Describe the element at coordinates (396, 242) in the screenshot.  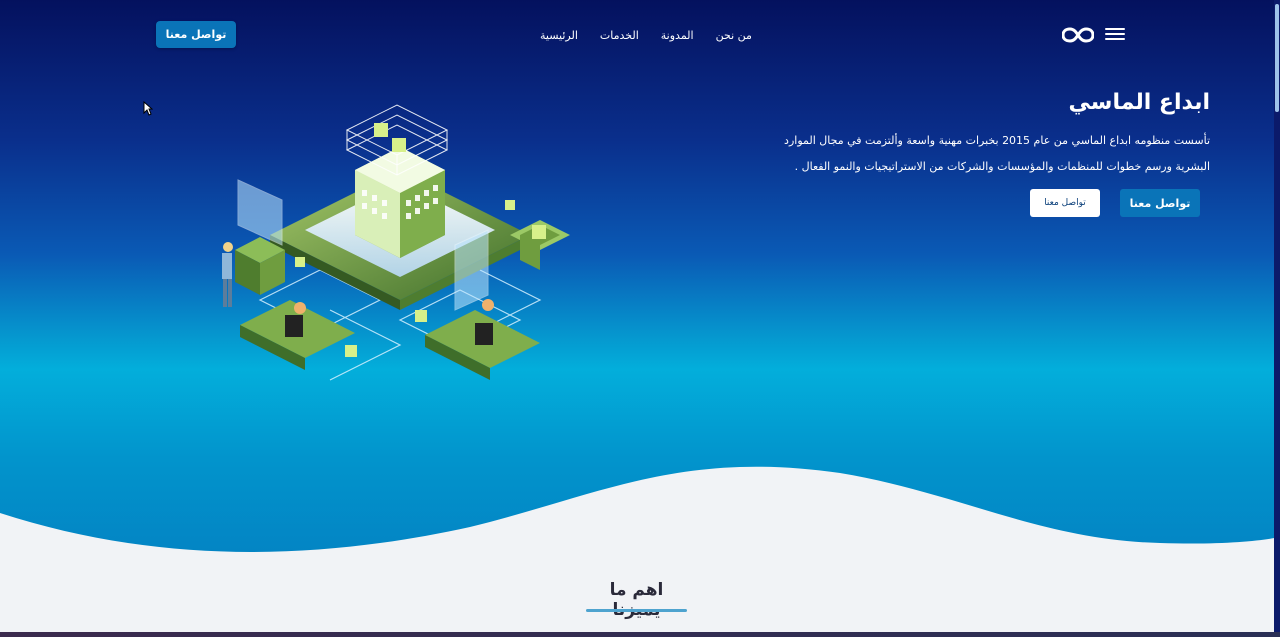
I see `isometric-tech-building-illustration` at that location.